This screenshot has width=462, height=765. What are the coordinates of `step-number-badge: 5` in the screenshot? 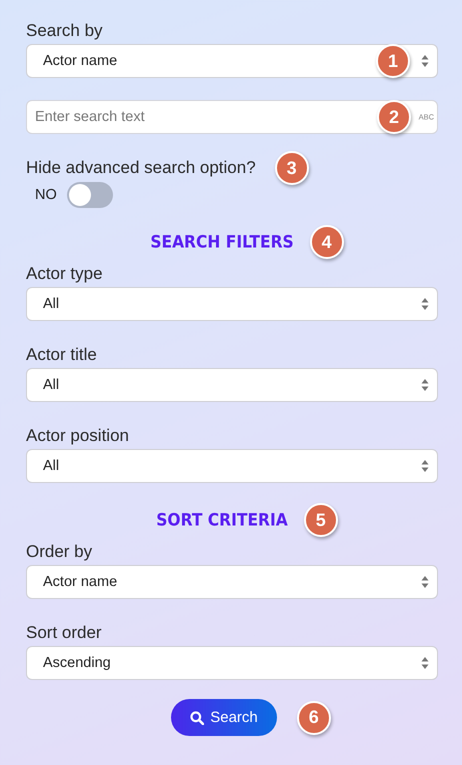 It's located at (321, 520).